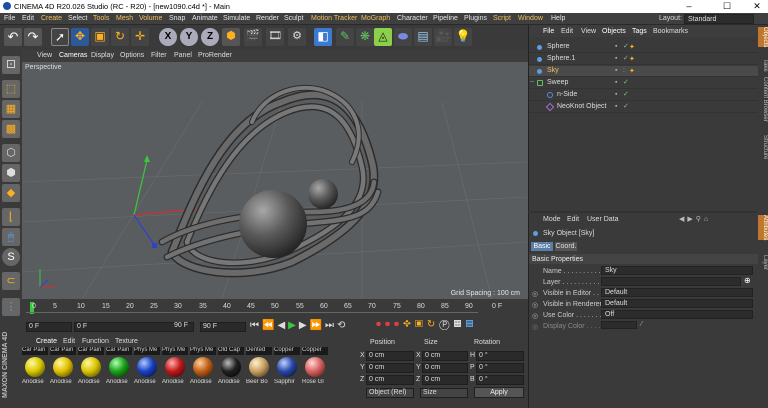 Image resolution: width=768 pixels, height=408 pixels. Describe the element at coordinates (500, 380) in the screenshot. I see `rotation-b-field: 0 °` at that location.